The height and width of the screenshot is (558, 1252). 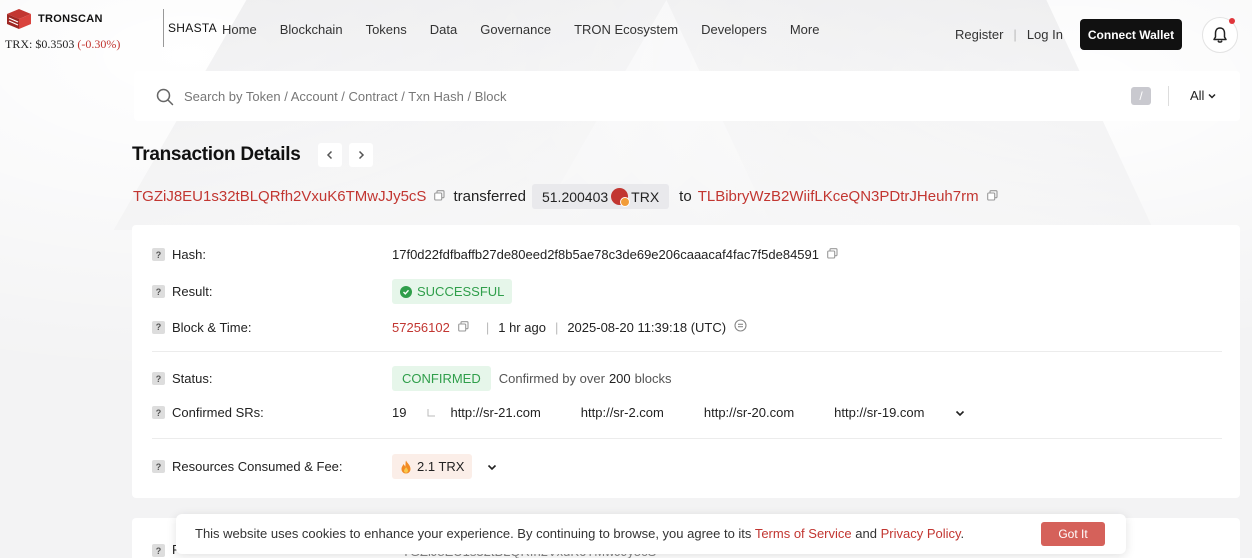 What do you see at coordinates (600, 196) in the screenshot?
I see `amount-badge: 51.200403 TRX` at bounding box center [600, 196].